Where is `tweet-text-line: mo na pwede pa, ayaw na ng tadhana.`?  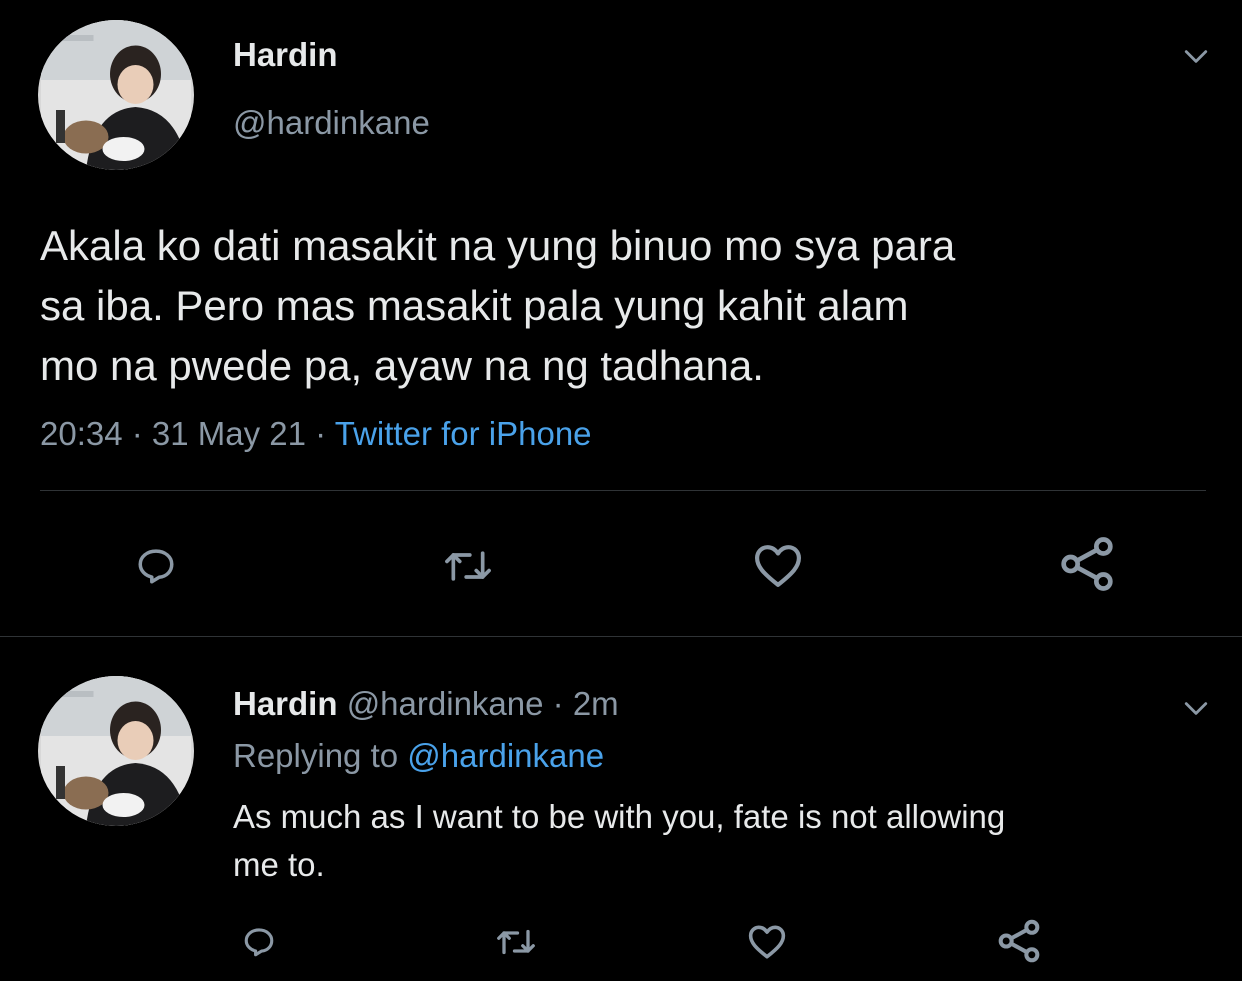
tweet-text-line: mo na pwede pa, ayaw na ng tadhana. is located at coordinates (402, 365).